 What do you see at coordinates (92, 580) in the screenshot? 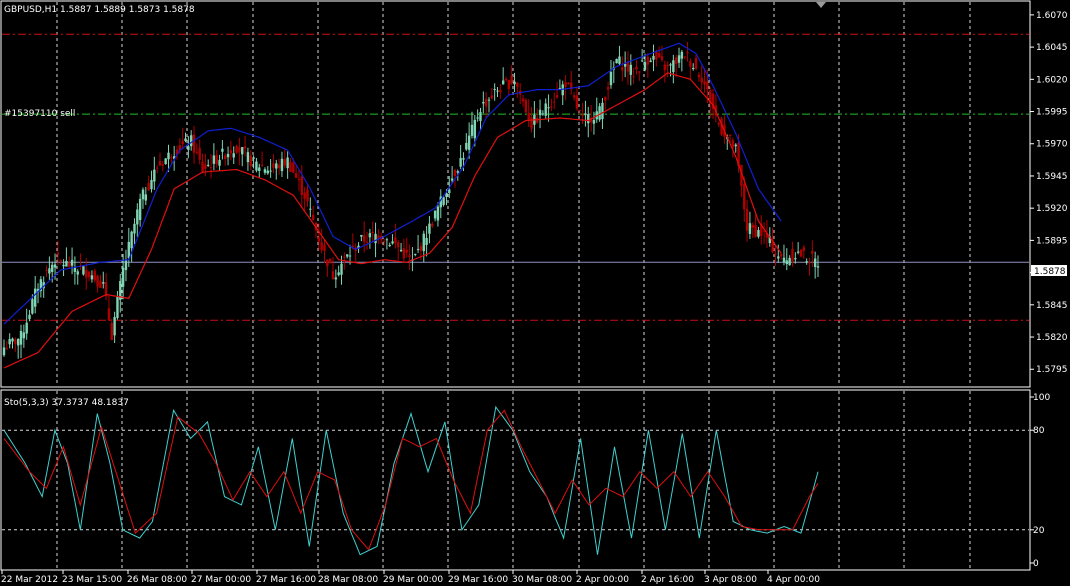
I see `time-tick-label: 23 Mar 15:00` at bounding box center [92, 580].